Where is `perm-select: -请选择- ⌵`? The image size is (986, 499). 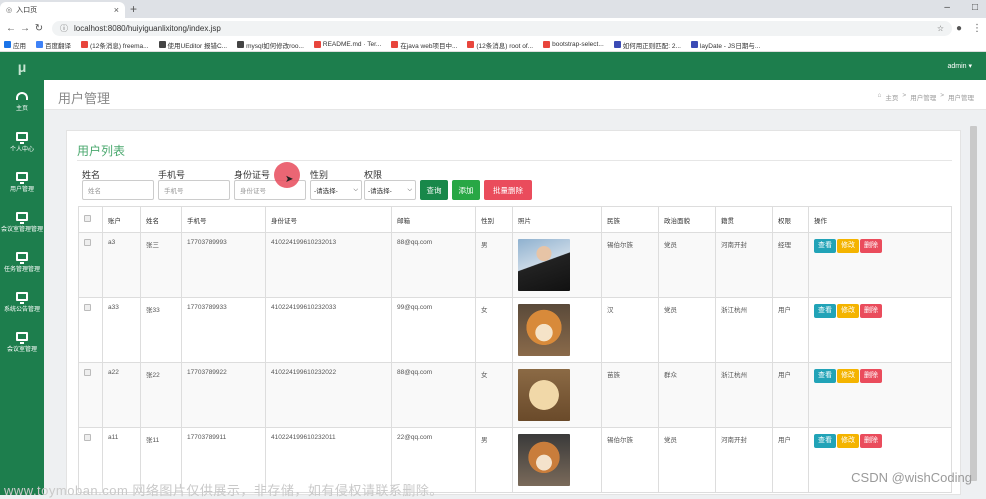 perm-select: -请选择- ⌵ is located at coordinates (390, 190).